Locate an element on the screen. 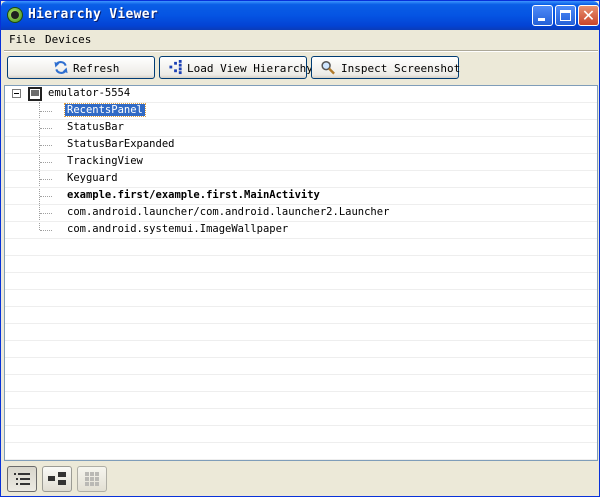  close-button: ✕ is located at coordinates (588, 15).